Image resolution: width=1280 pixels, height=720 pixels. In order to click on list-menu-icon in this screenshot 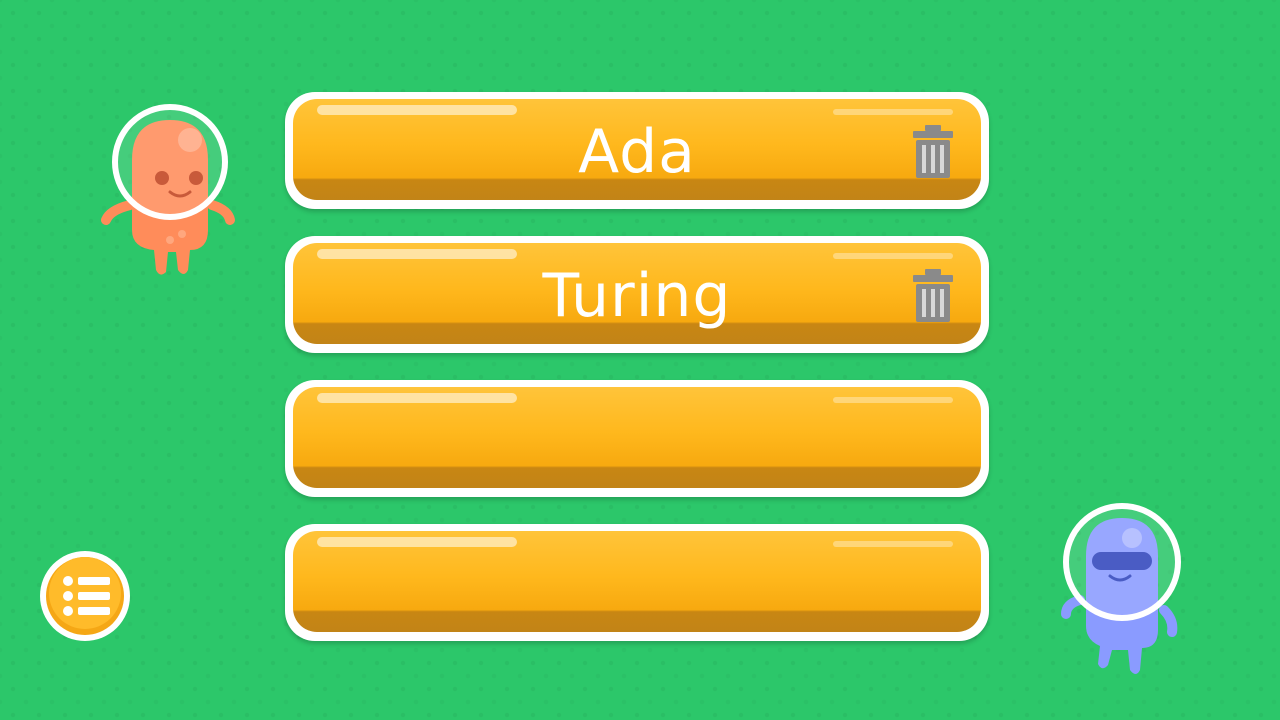, I will do `click(86, 596)`.